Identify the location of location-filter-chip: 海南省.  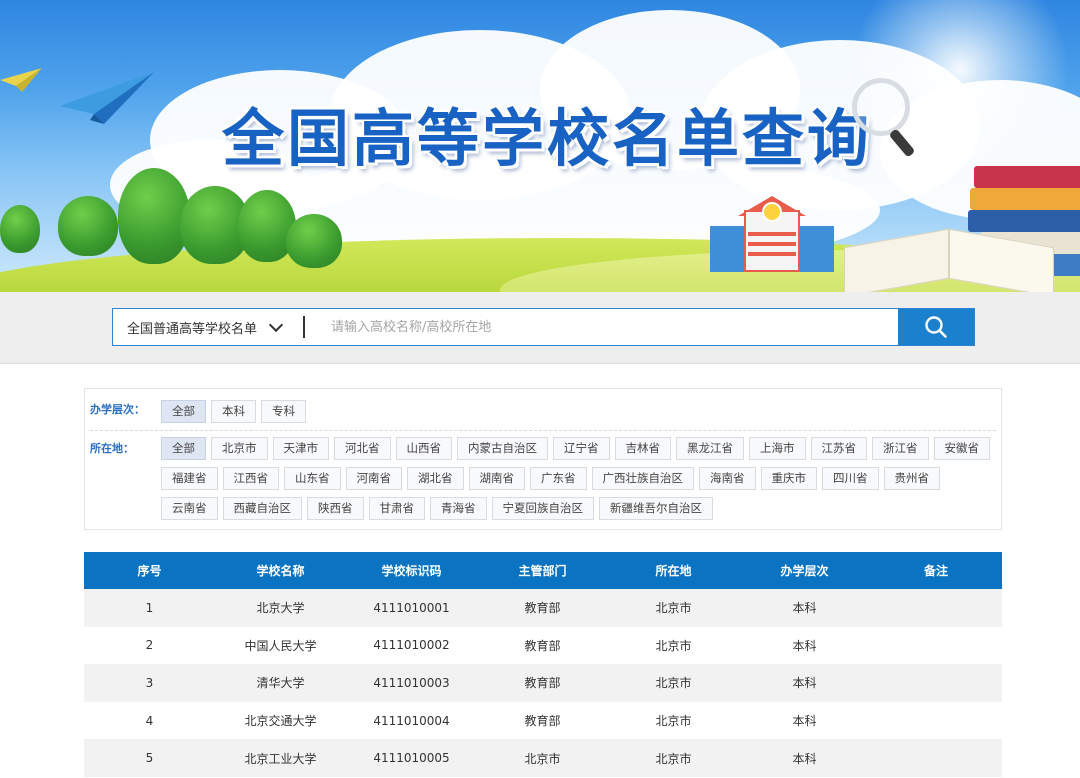
(727, 478).